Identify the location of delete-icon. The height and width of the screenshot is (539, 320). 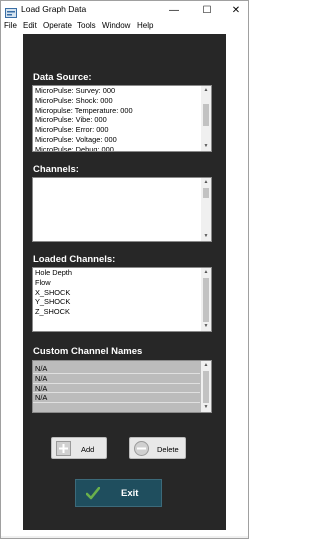
(141, 451).